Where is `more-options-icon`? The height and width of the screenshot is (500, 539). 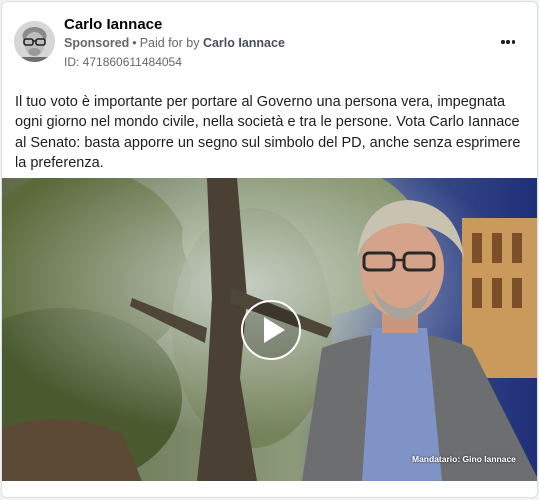 more-options-icon is located at coordinates (508, 42).